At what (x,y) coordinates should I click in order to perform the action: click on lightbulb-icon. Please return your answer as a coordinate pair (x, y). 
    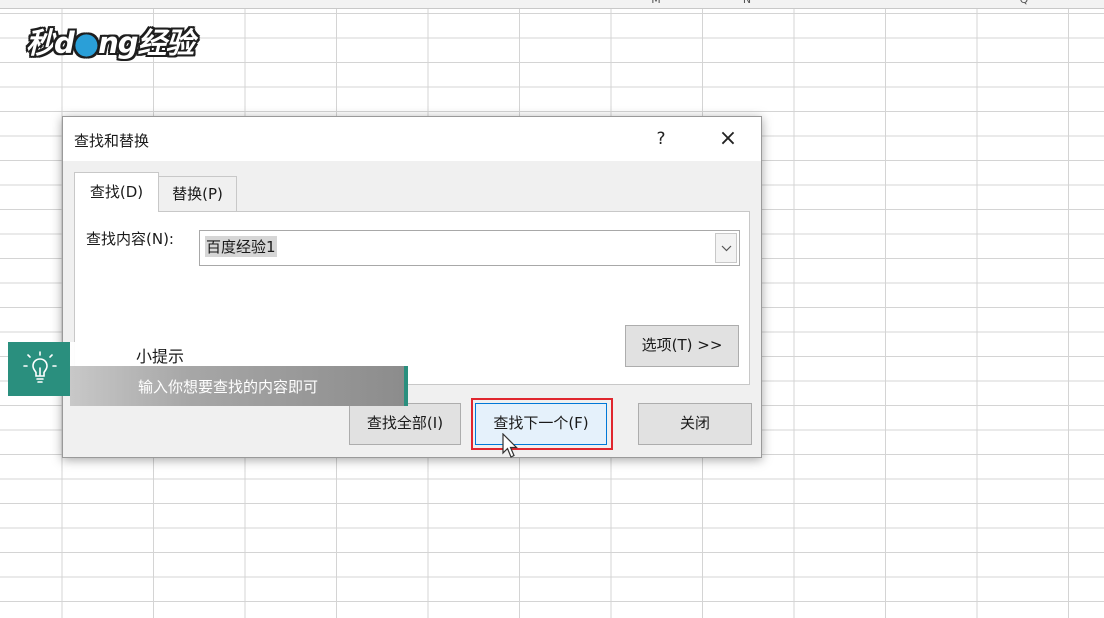
    Looking at the image, I should click on (40, 367).